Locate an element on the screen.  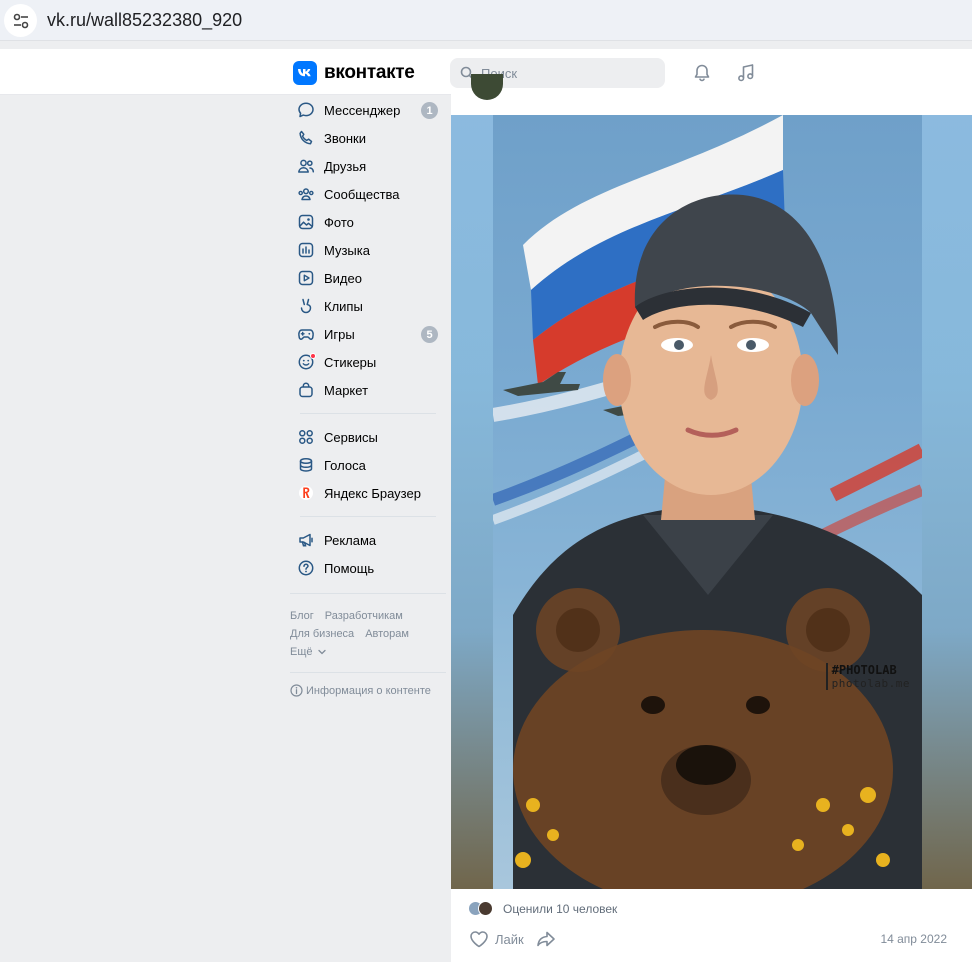
footer-link-blog: Блог is located at coordinates (302, 616).